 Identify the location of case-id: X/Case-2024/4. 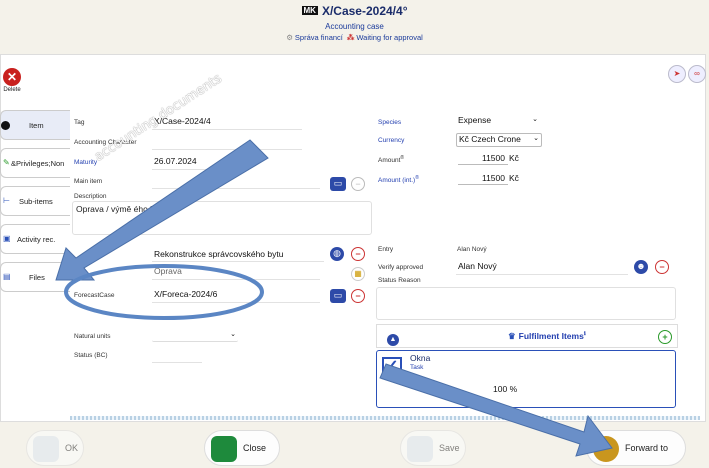
(362, 11).